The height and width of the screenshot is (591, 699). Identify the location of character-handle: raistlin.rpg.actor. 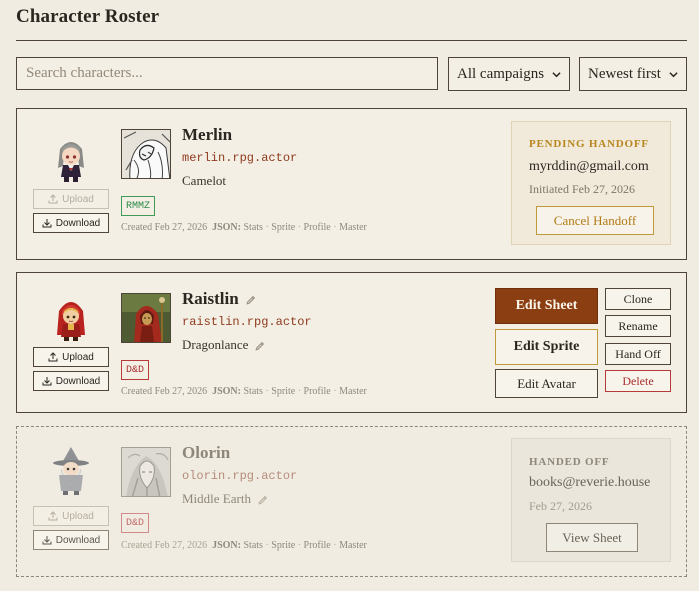
(247, 322).